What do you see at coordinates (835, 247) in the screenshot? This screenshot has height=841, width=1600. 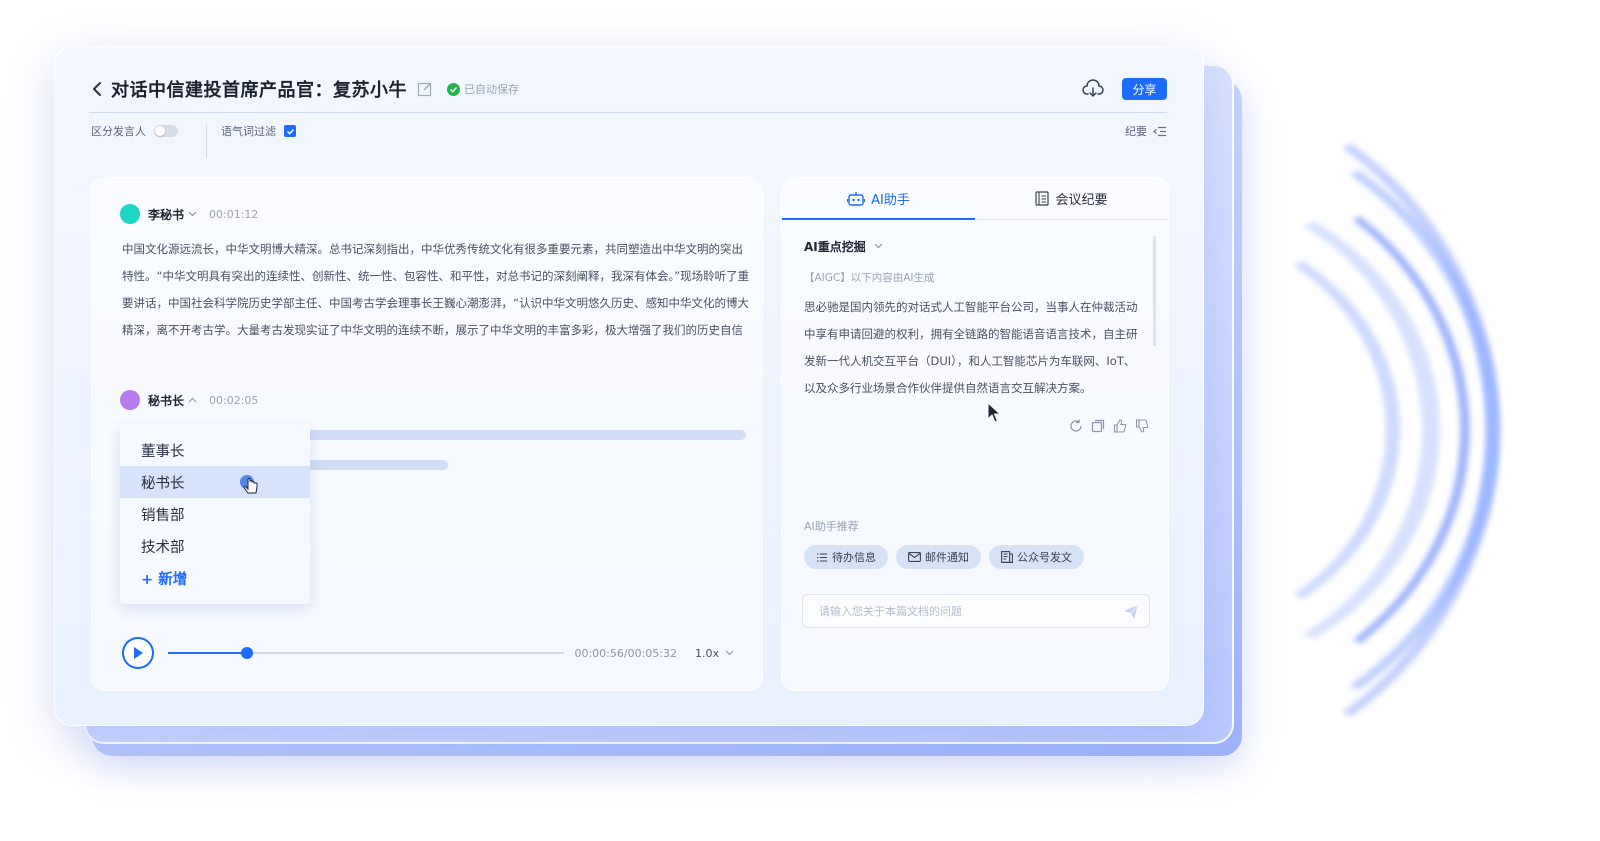 I see `ai-section-title: AI重点挖掘` at bounding box center [835, 247].